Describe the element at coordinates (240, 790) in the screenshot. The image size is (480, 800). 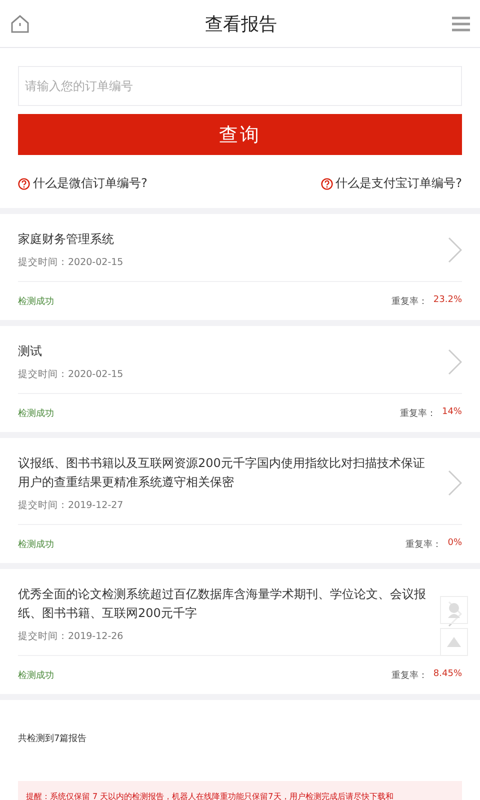
I see `notice-text: 提醒：系统仅保留 7 天以内的检测报告，机器人在线降重功能只保留7天，用户检测完成后请尽快下载和` at that location.